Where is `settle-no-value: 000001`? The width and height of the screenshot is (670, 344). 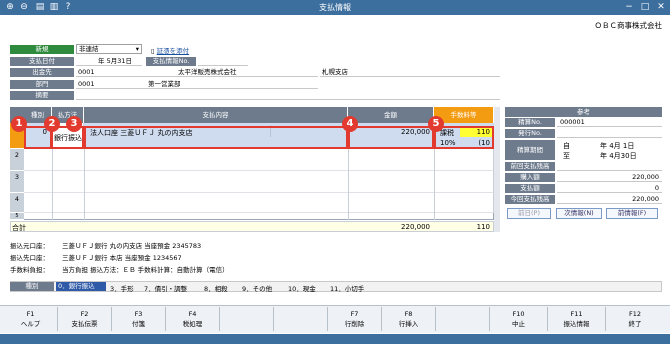 settle-no-value: 000001 is located at coordinates (609, 122).